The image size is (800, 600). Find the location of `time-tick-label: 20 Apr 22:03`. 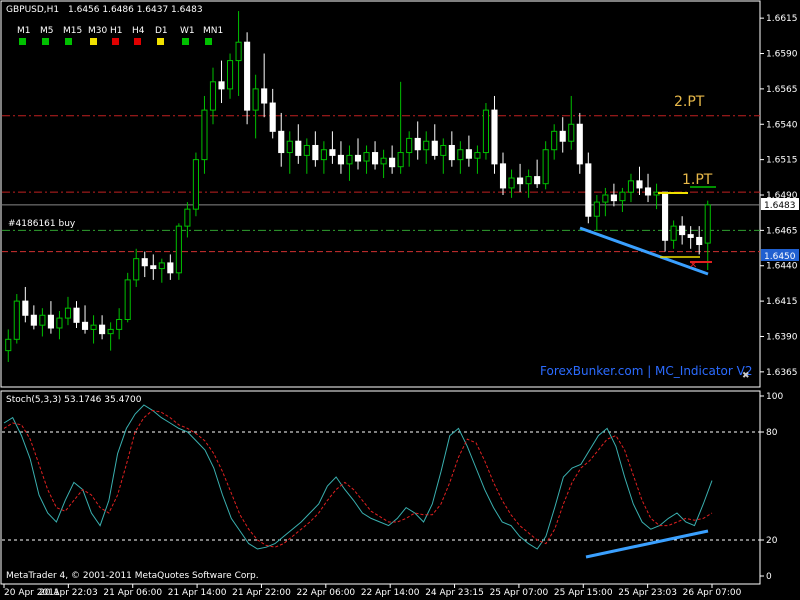

time-tick-label: 20 Apr 22:03 is located at coordinates (68, 593).